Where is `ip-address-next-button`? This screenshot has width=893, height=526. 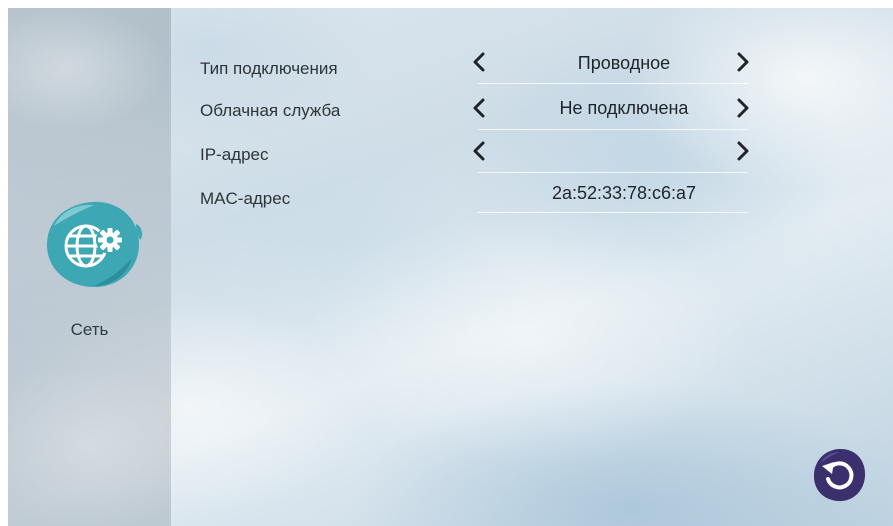 ip-address-next-button is located at coordinates (743, 151).